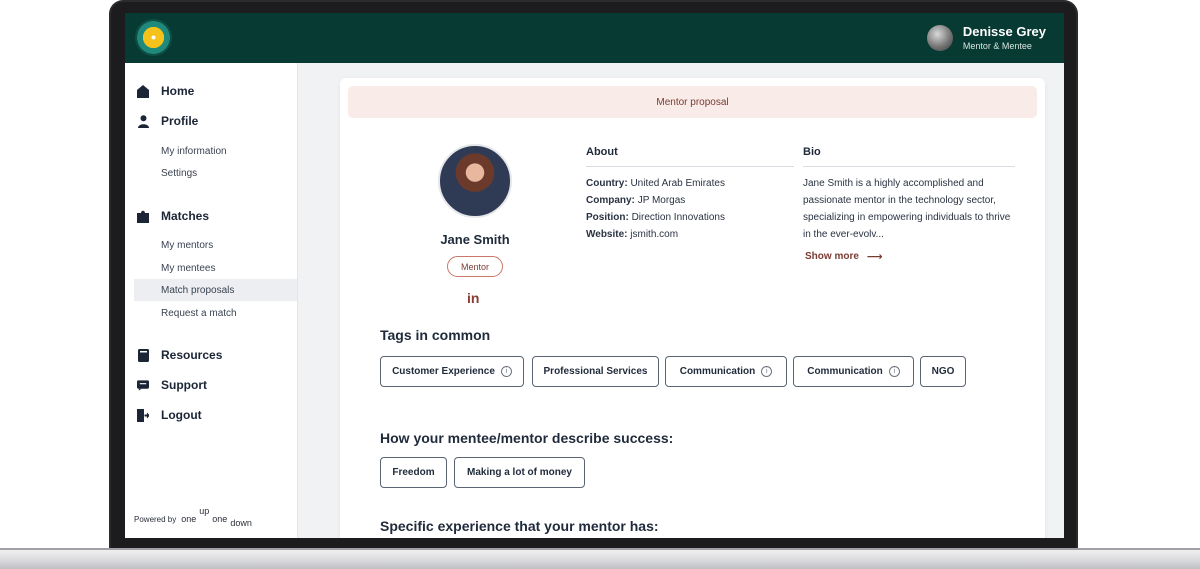 This screenshot has height=569, width=1200. What do you see at coordinates (185, 216) in the screenshot?
I see `sidebar-item-label: Matches` at bounding box center [185, 216].